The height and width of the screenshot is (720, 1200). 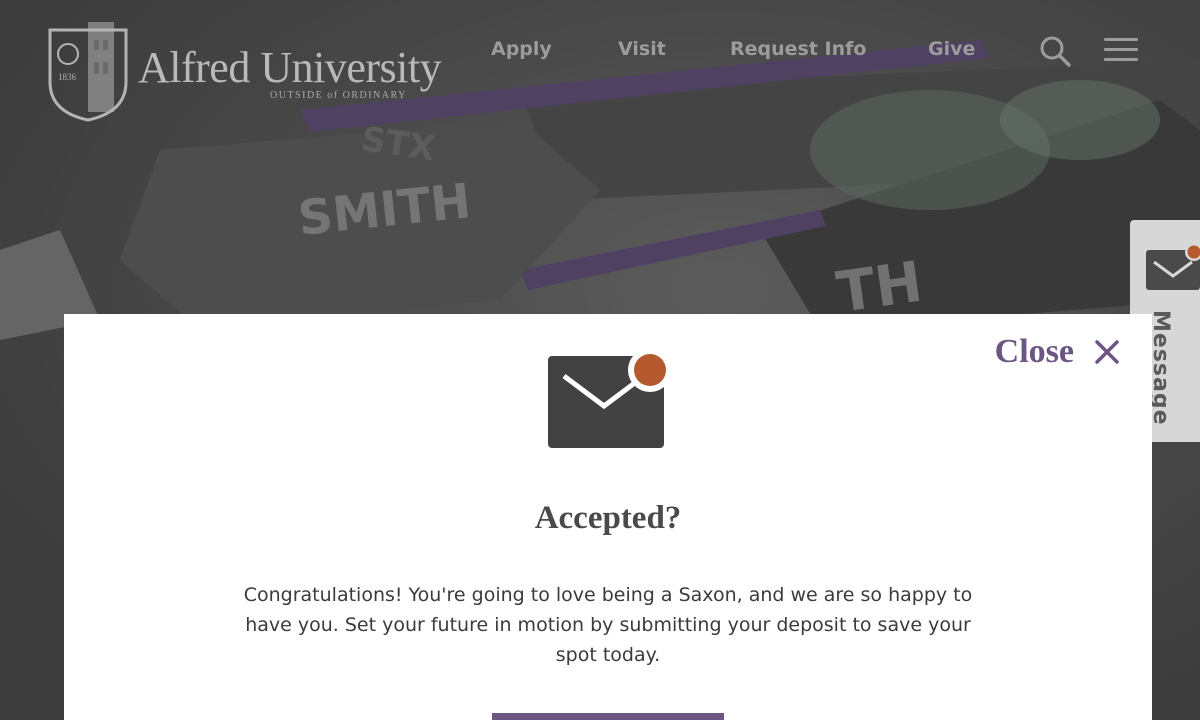 What do you see at coordinates (88, 72) in the screenshot?
I see `university-seal-icon: 1836` at bounding box center [88, 72].